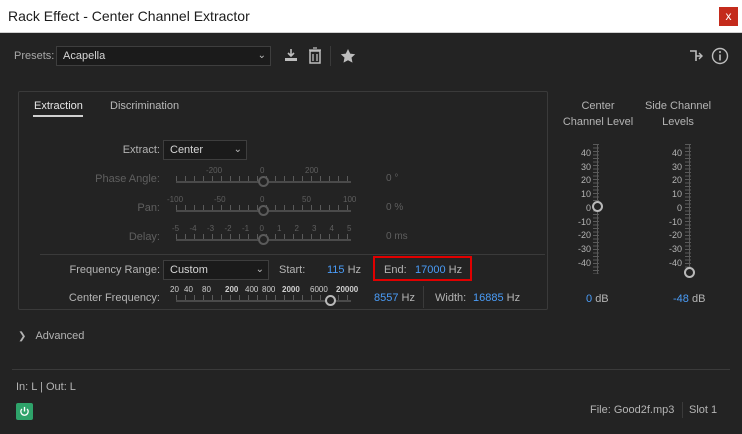  What do you see at coordinates (211, 228) in the screenshot?
I see `delay-scale-label: -3` at bounding box center [211, 228].